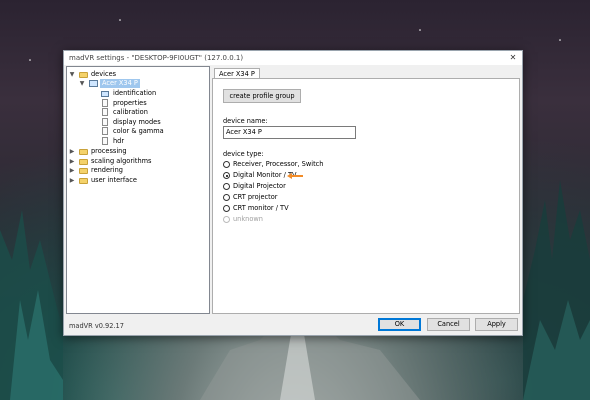 This screenshot has height=400, width=590. I want to click on tree-item-rendering: ▶ rendering, so click(139, 170).